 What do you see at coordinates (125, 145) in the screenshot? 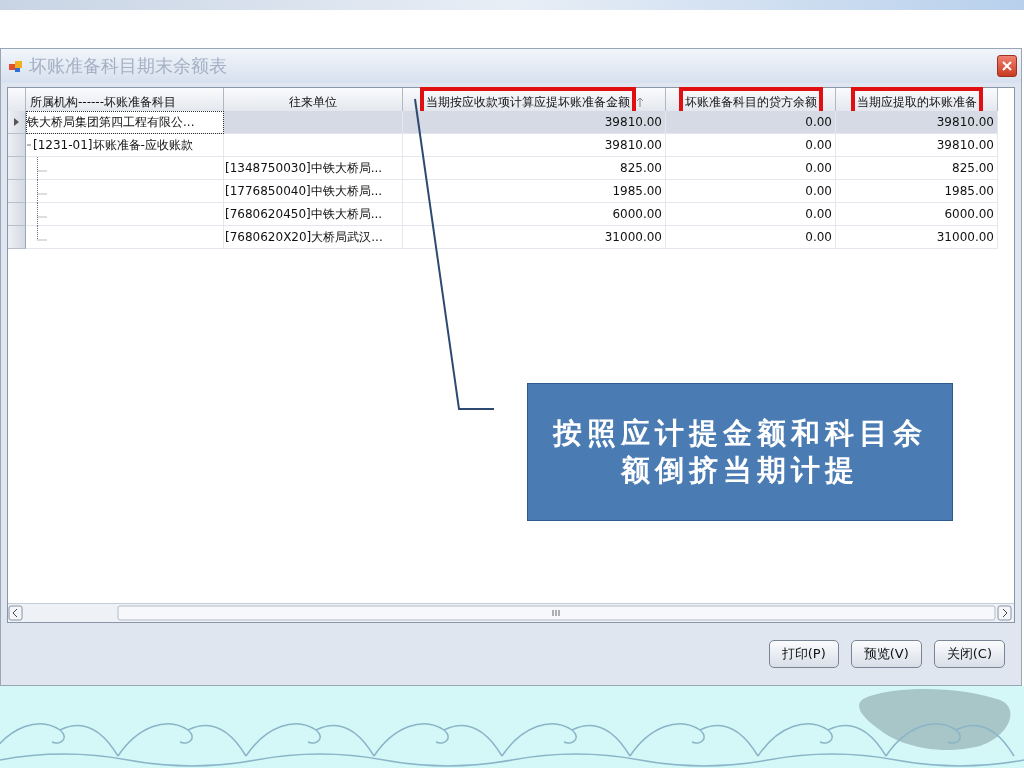
I see `table-cell: [1231-01]坏账准备-应收账款` at bounding box center [125, 145].